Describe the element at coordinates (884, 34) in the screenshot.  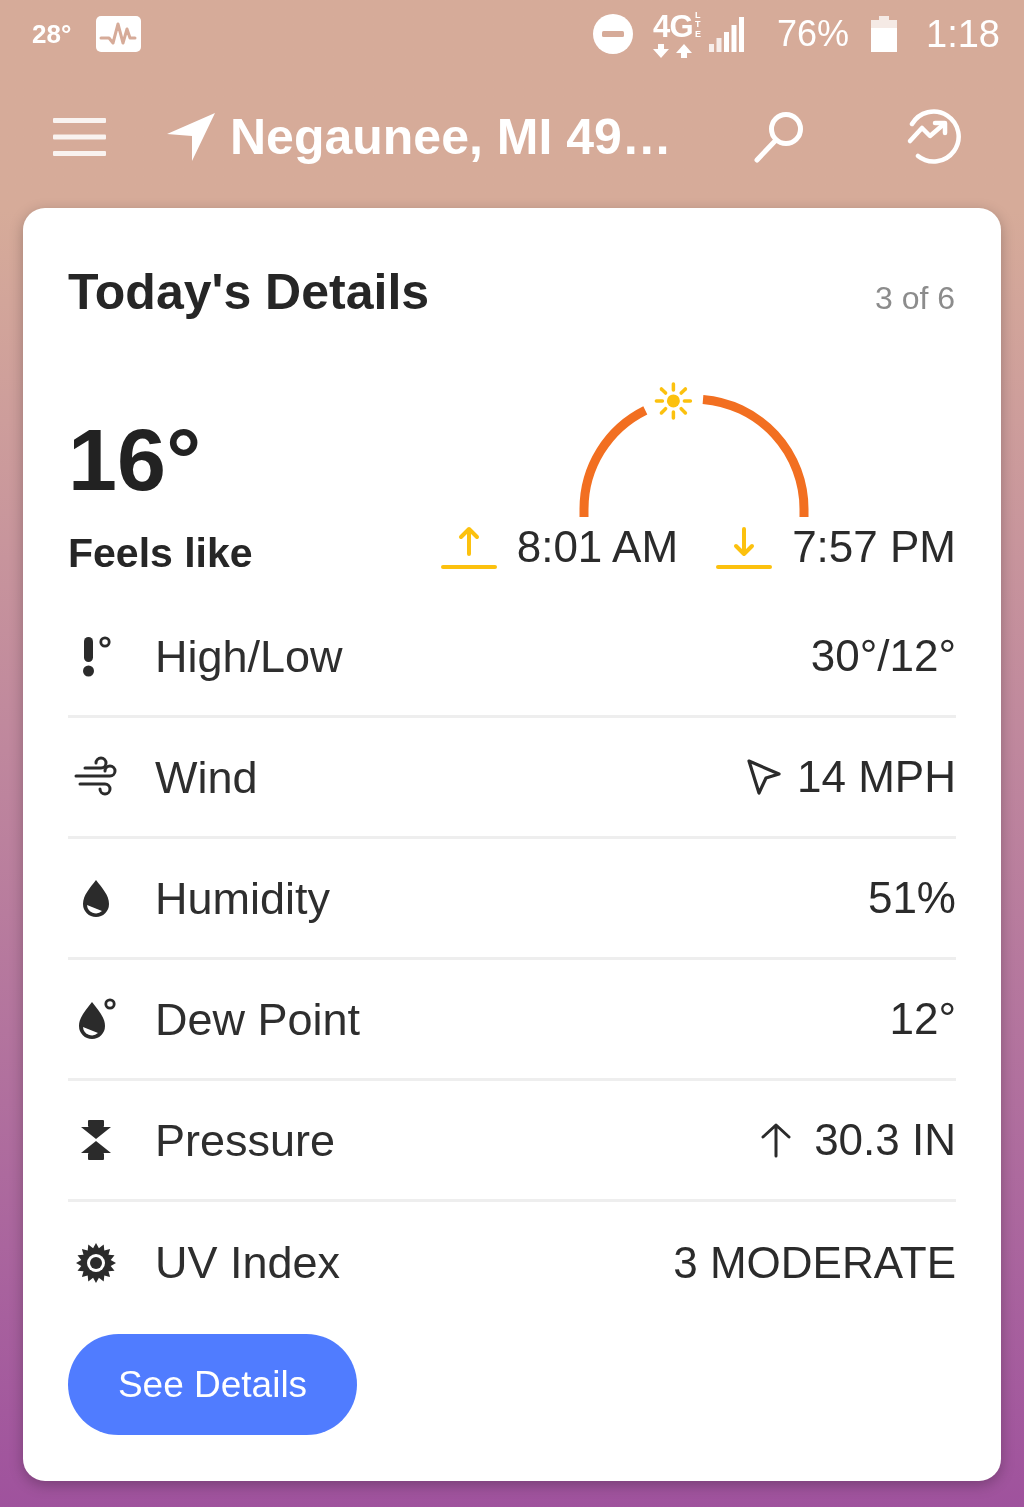
I see `battery-icon` at that location.